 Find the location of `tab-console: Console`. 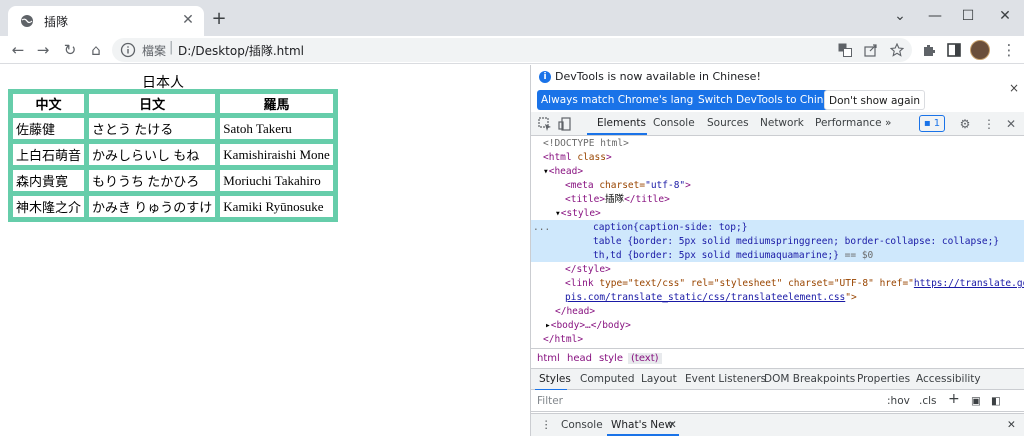

tab-console: Console is located at coordinates (674, 123).